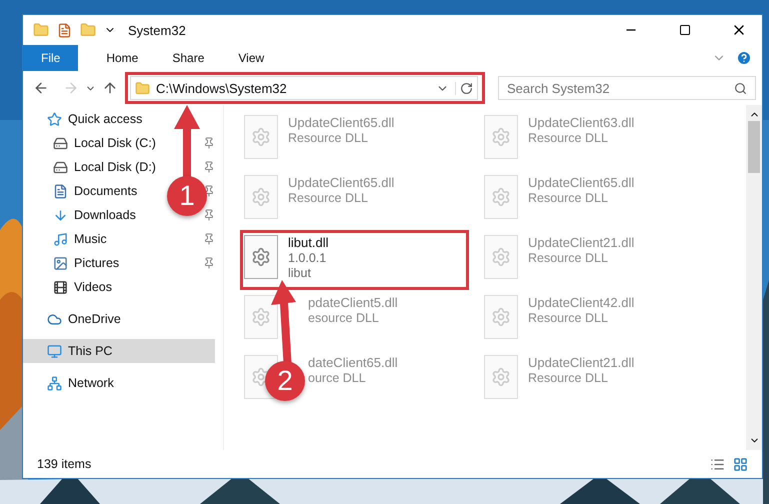 The height and width of the screenshot is (504, 769). What do you see at coordinates (70, 383) in the screenshot?
I see `sidebar-item: Network` at bounding box center [70, 383].